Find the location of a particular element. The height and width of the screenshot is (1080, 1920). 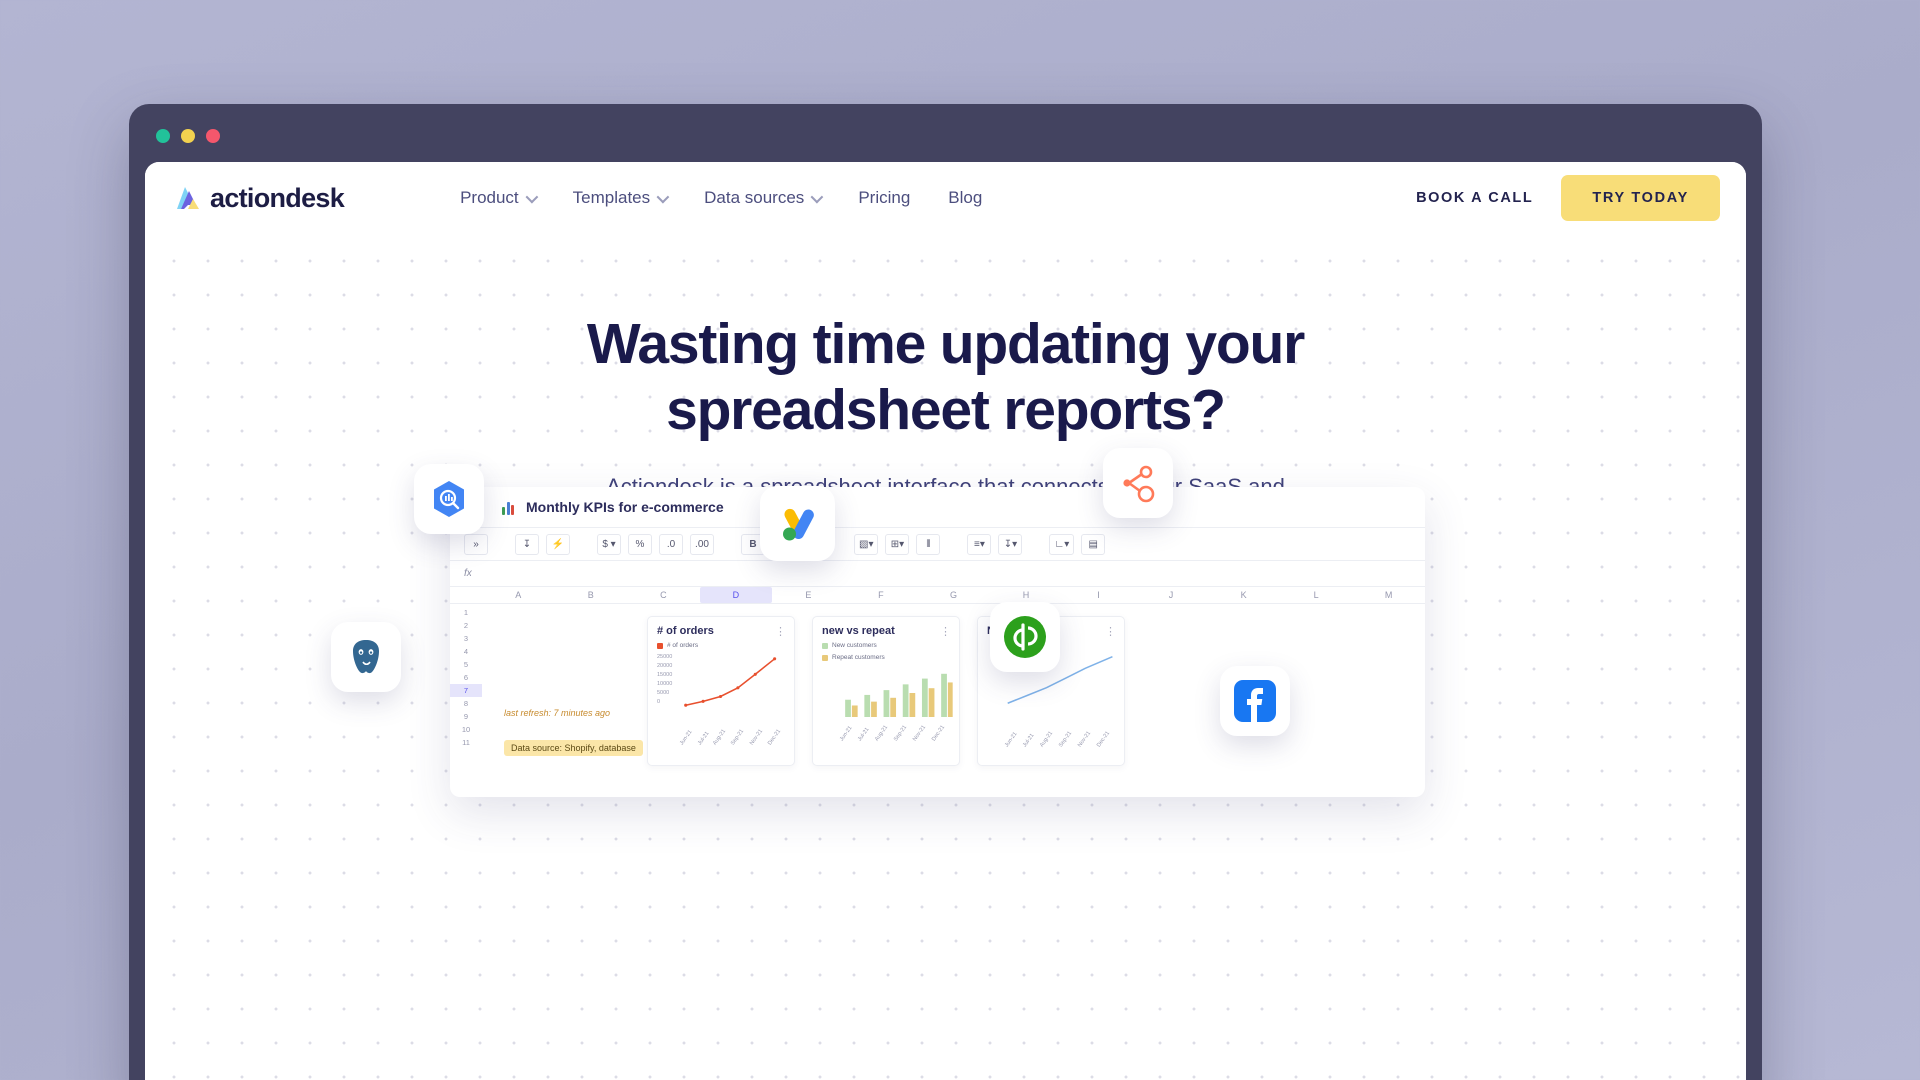

traffic-light-green-dot is located at coordinates (163, 136).